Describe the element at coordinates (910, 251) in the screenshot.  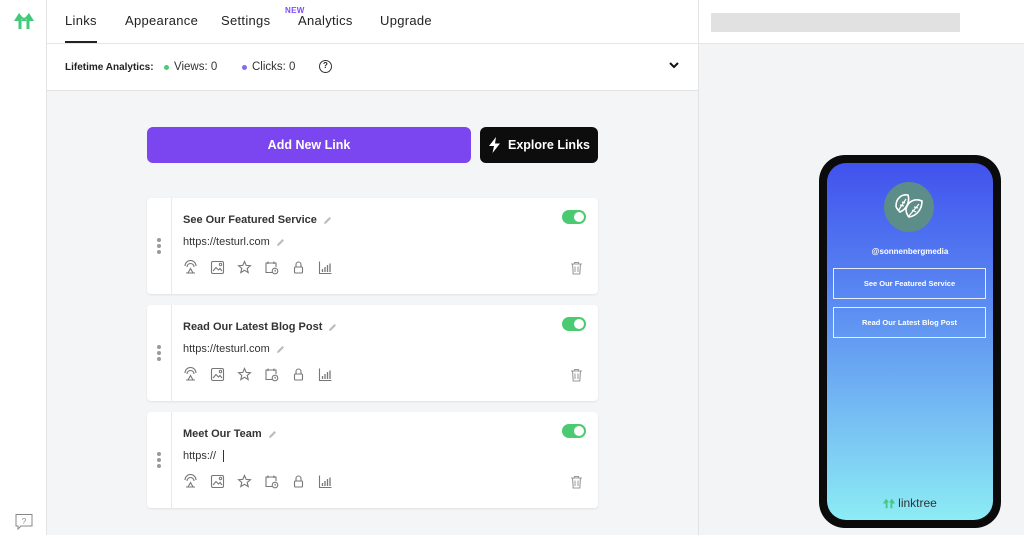
I see `profile-username: @sonnenbergmedia` at that location.